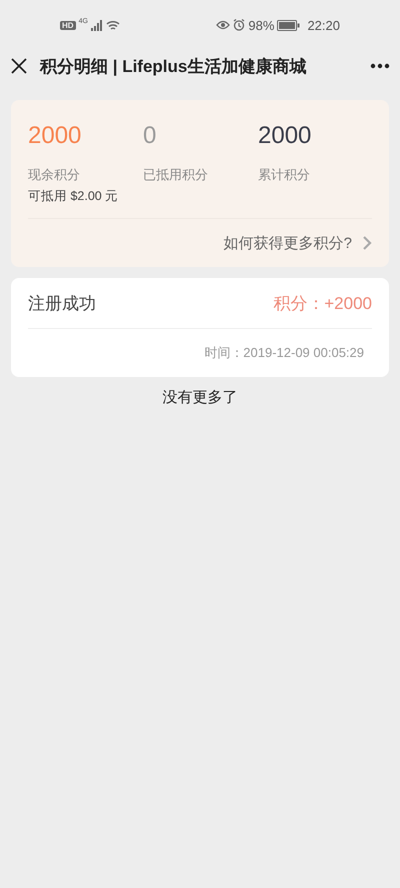  What do you see at coordinates (367, 243) in the screenshot?
I see `chevron-right-icon` at bounding box center [367, 243].